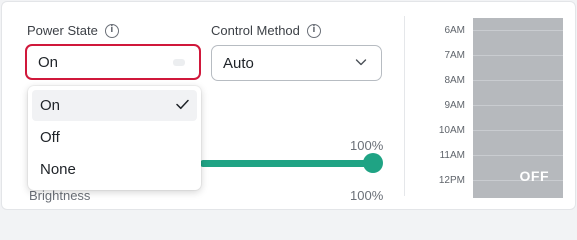 This screenshot has height=240, width=577. I want to click on power-state-select: On, so click(113, 62).